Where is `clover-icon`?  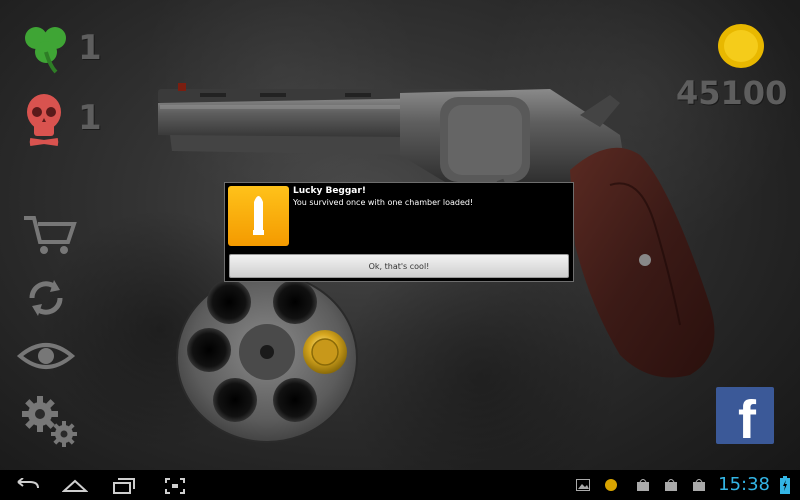 clover-icon is located at coordinates (45, 50).